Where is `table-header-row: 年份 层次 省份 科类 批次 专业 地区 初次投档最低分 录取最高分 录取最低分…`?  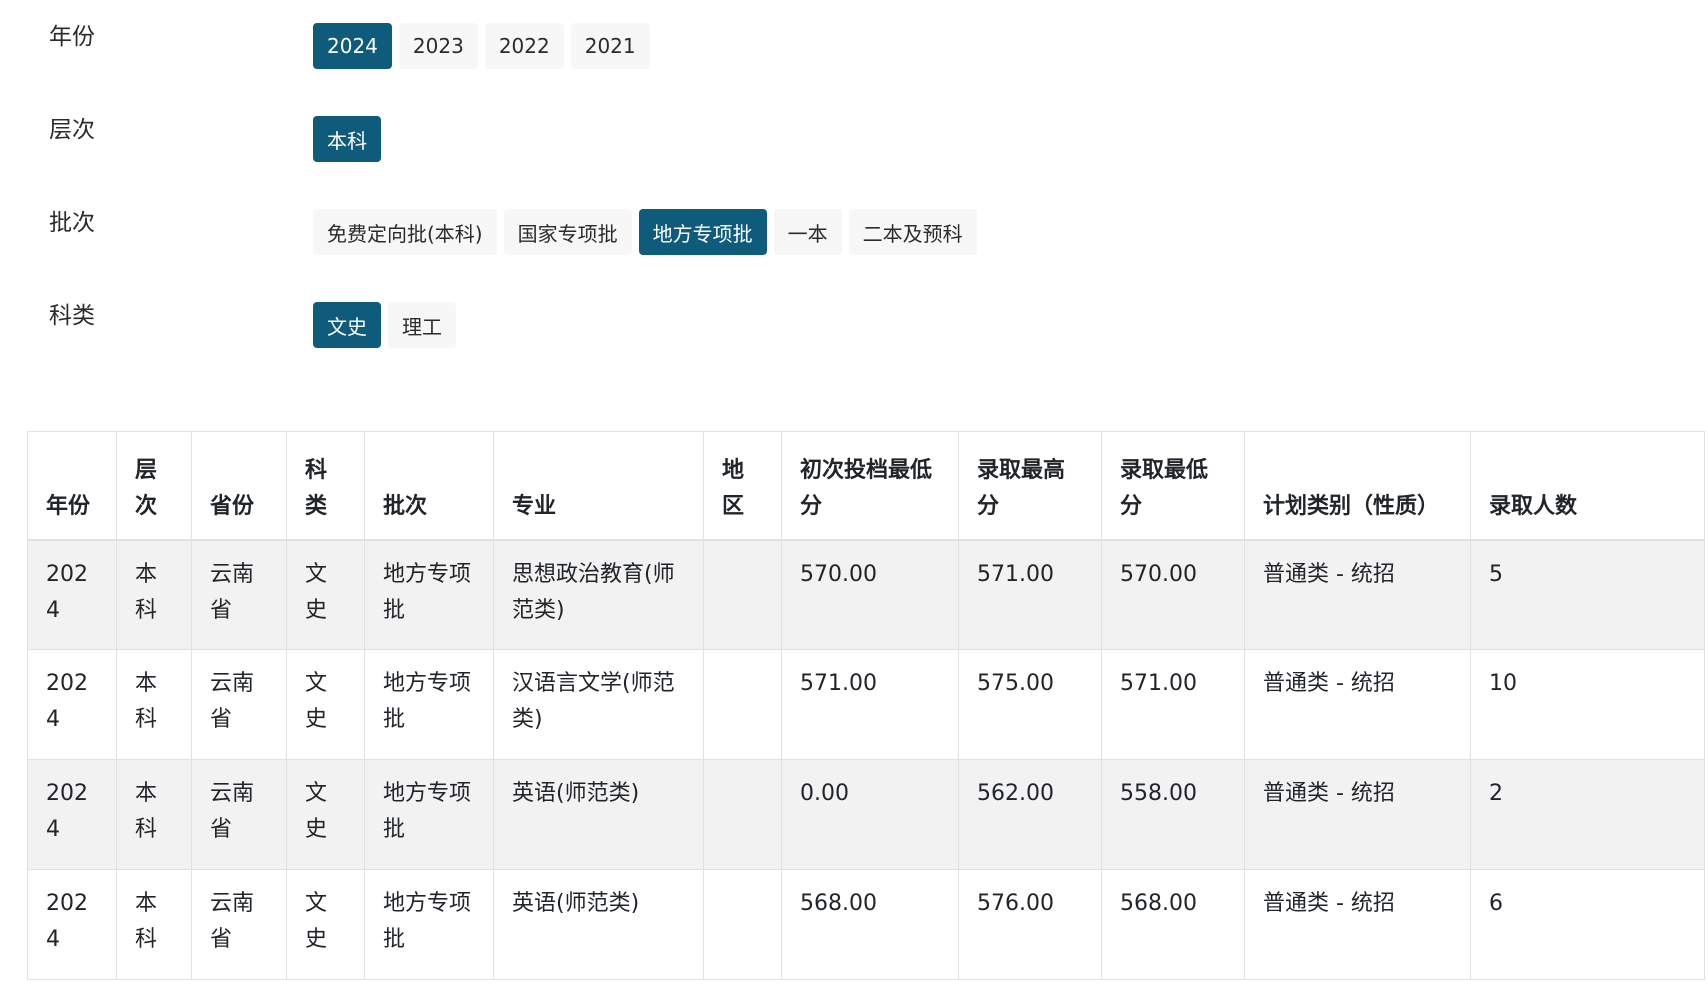 table-header-row: 年份 层次 省份 科类 批次 专业 地区 初次投档最低分 录取最高分 录取最低分… is located at coordinates (866, 486).